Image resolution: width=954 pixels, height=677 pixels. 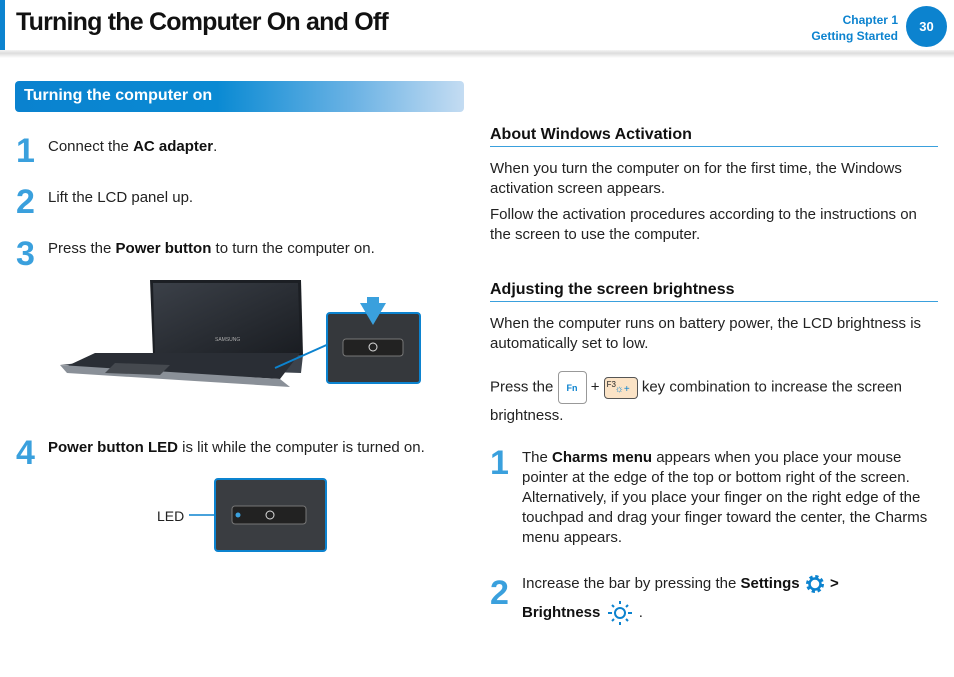 What do you see at coordinates (582, 613) in the screenshot?
I see `step-text-continued: Brightness .` at bounding box center [582, 613].